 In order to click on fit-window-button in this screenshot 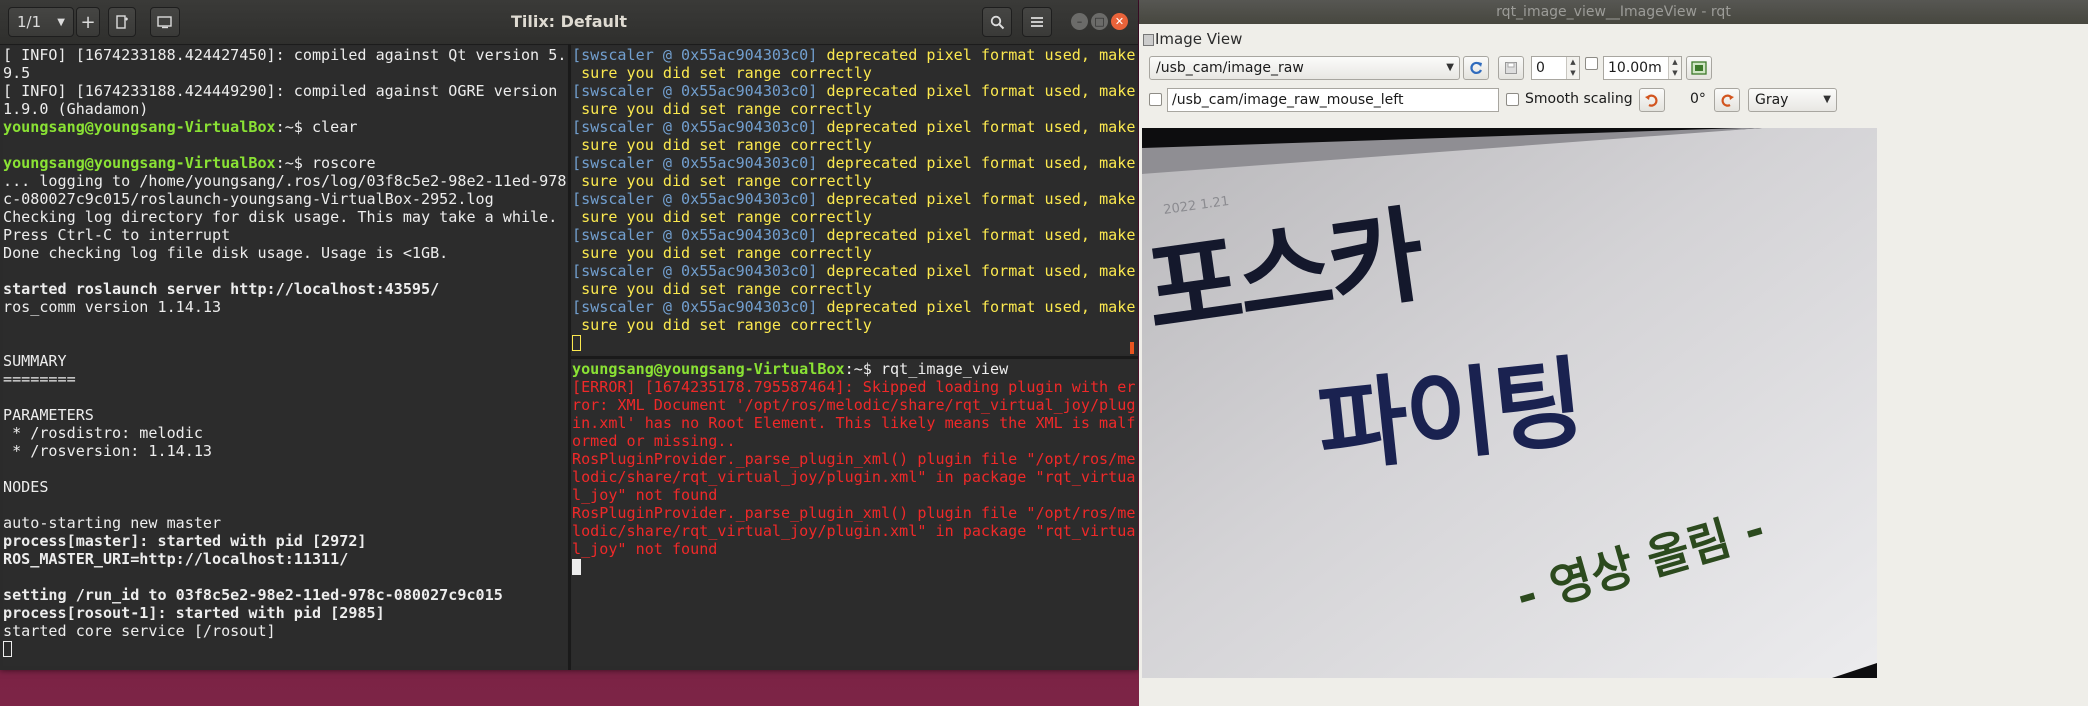, I will do `click(1699, 68)`.